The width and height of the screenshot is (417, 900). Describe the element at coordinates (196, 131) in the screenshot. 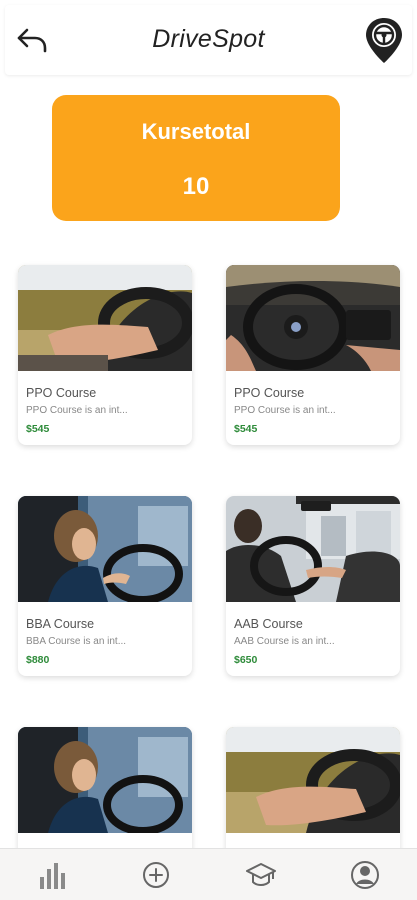

I see `course-total-label: Kursetotal` at that location.